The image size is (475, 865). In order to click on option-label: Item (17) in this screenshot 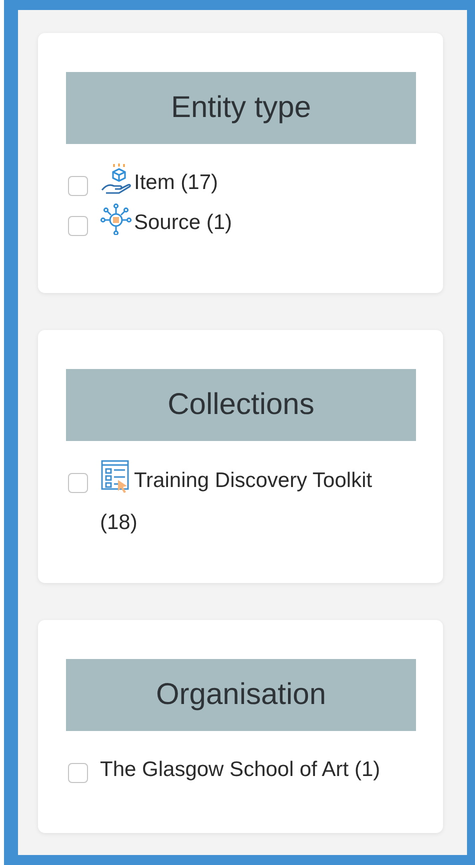, I will do `click(247, 183)`.